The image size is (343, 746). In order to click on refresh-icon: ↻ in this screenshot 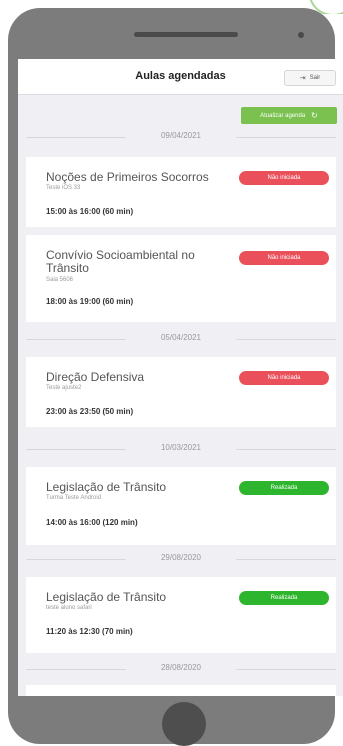, I will do `click(314, 115)`.